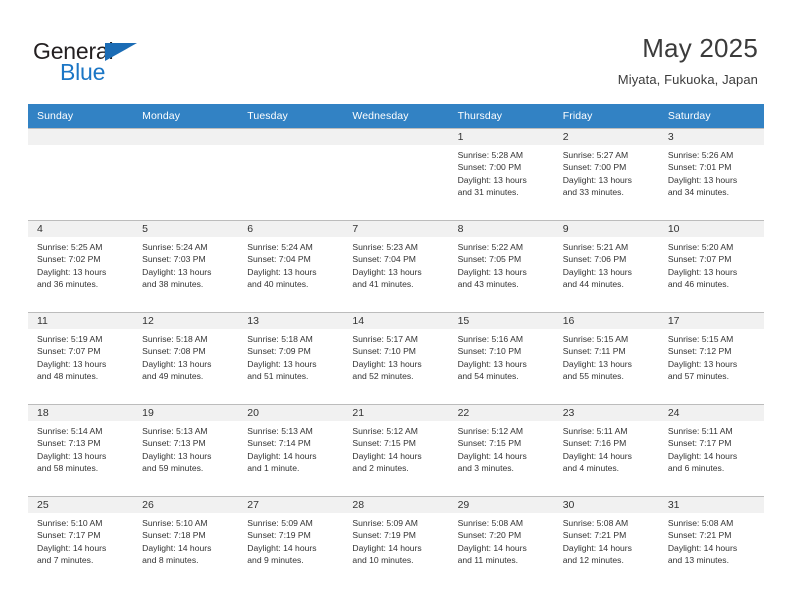 The height and width of the screenshot is (612, 792). I want to click on day-number: 22, so click(501, 412).